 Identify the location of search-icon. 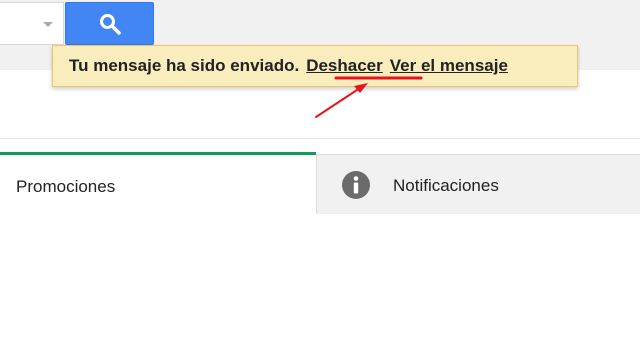
(110, 24).